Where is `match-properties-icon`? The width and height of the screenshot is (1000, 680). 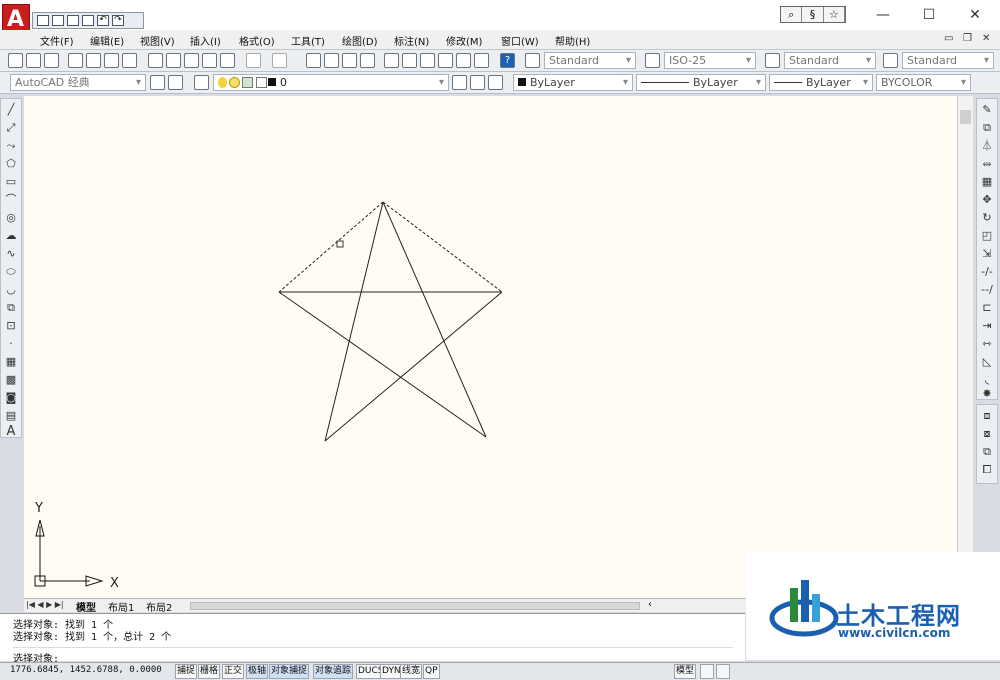 match-properties-icon is located at coordinates (209, 60).